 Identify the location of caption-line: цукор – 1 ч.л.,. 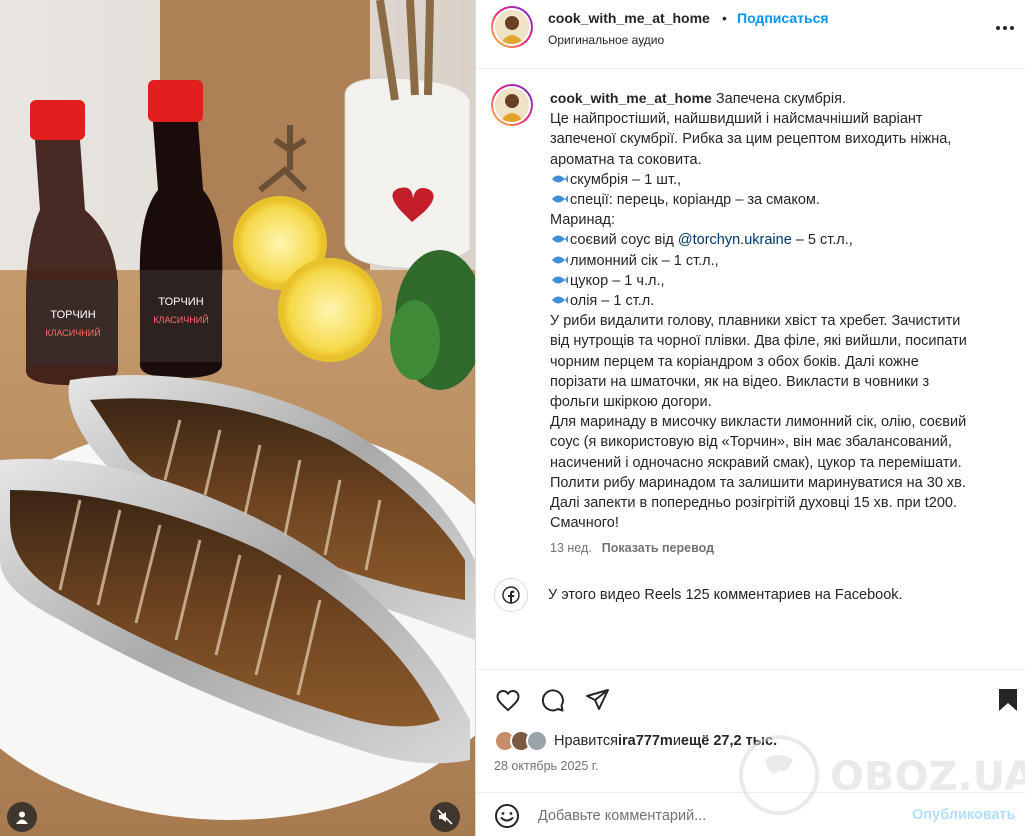
(617, 280).